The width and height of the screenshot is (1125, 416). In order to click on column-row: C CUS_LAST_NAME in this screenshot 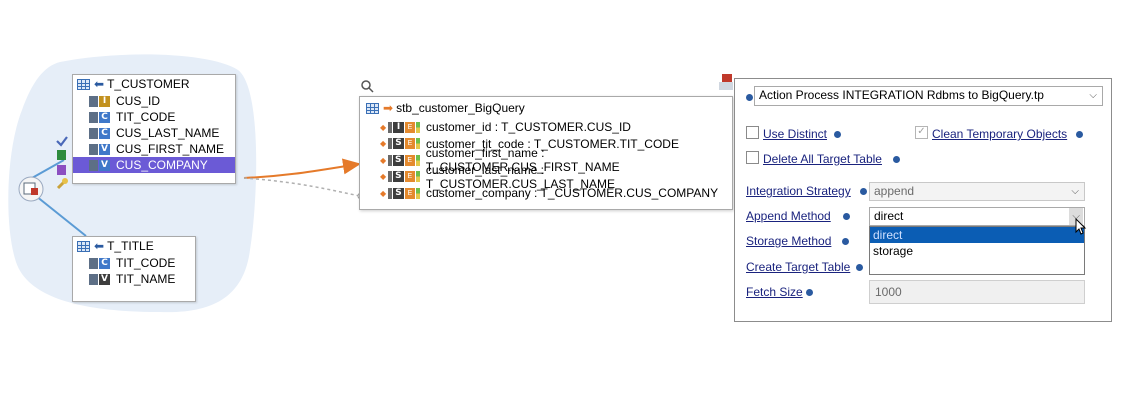, I will do `click(154, 133)`.